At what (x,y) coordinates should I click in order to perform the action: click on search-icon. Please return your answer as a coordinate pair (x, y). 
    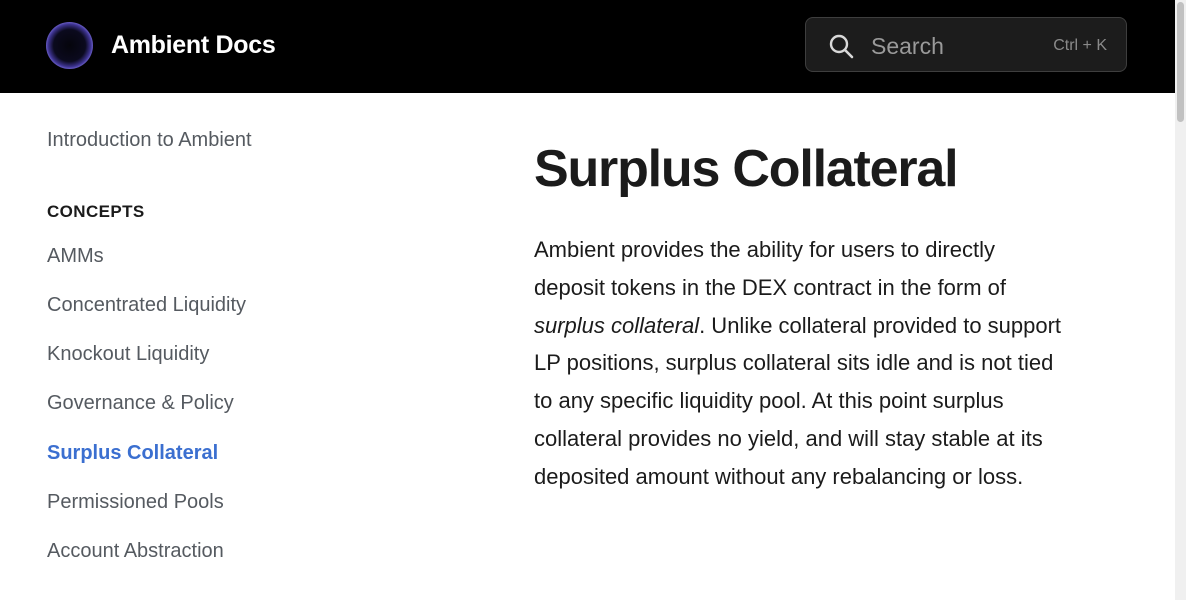
    Looking at the image, I should click on (841, 46).